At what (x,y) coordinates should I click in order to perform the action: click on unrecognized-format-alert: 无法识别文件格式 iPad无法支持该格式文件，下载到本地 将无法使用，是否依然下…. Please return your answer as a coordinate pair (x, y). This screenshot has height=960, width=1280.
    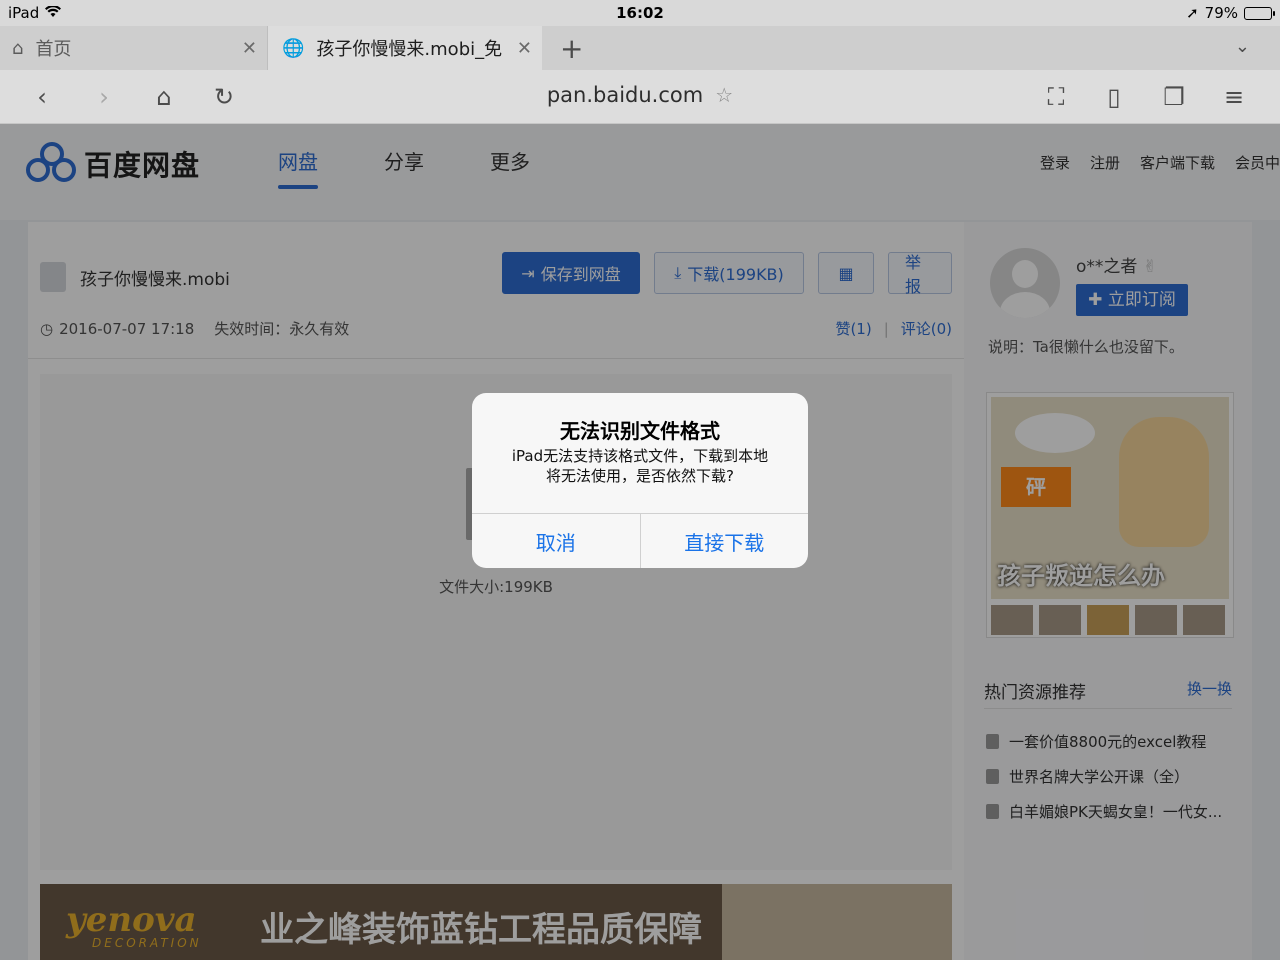
    Looking at the image, I should click on (640, 480).